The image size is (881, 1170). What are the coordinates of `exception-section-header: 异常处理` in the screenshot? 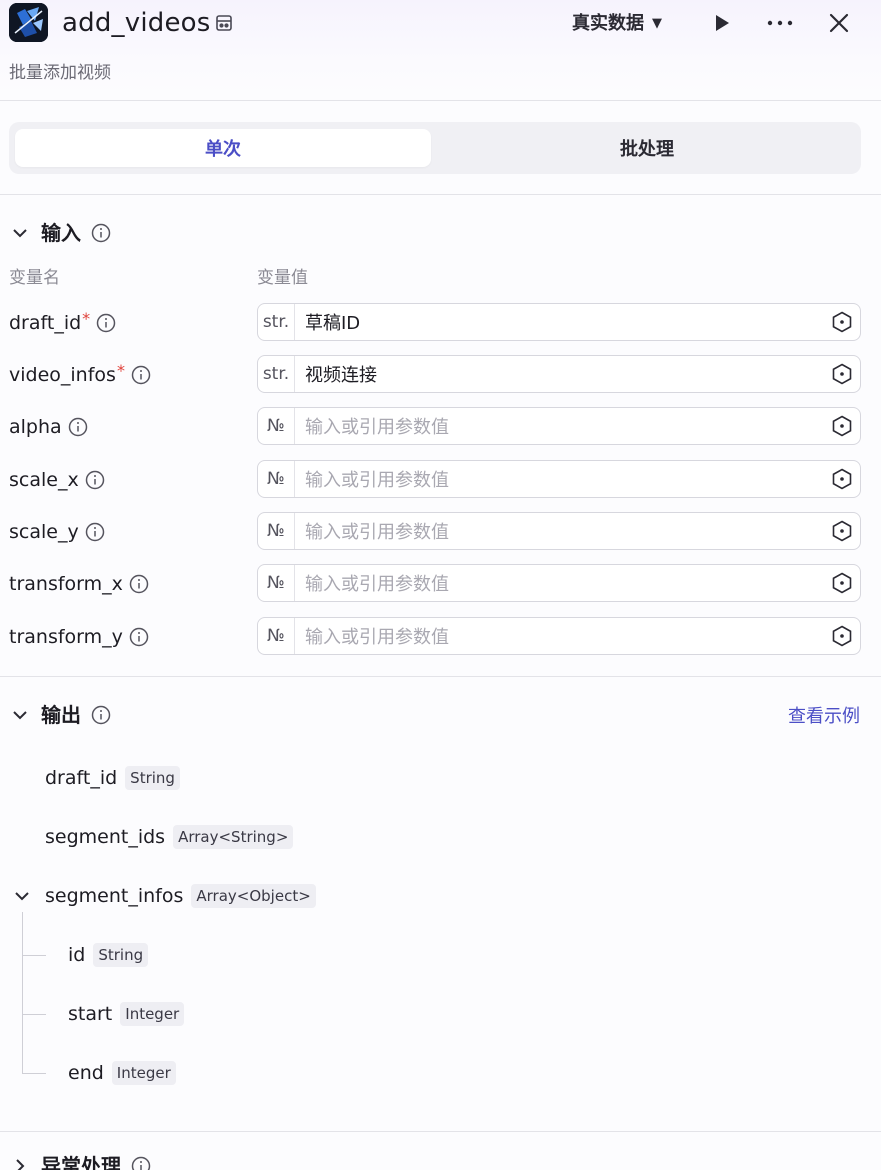 It's located at (80, 1161).